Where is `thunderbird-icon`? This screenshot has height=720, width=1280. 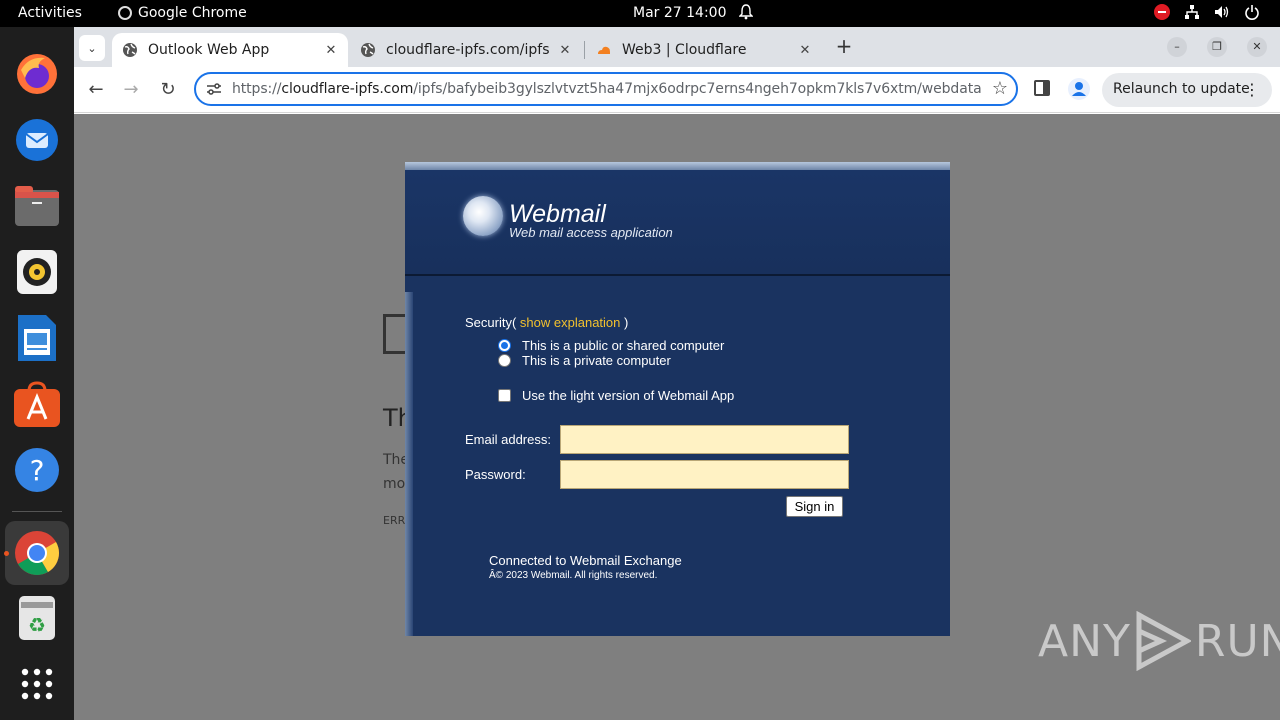 thunderbird-icon is located at coordinates (37, 140).